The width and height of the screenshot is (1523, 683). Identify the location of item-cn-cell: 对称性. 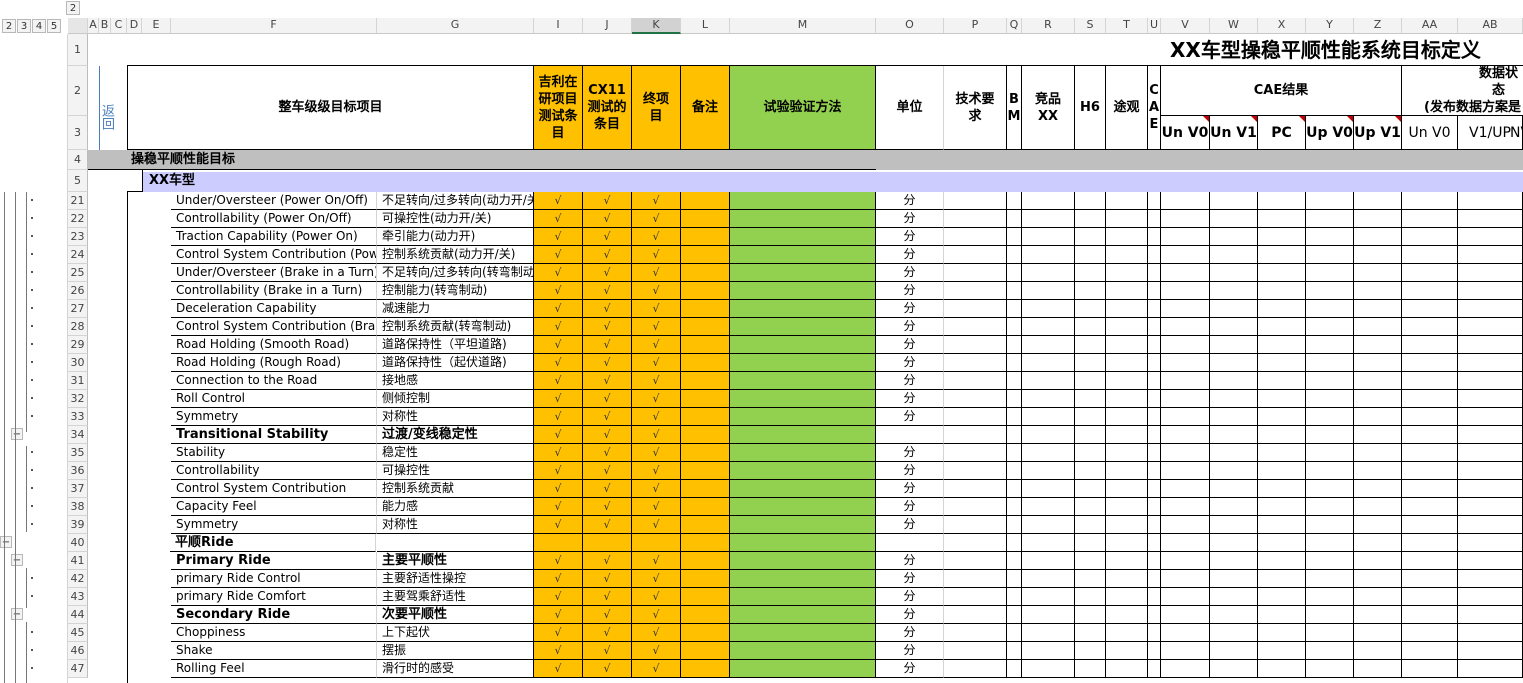
(455, 417).